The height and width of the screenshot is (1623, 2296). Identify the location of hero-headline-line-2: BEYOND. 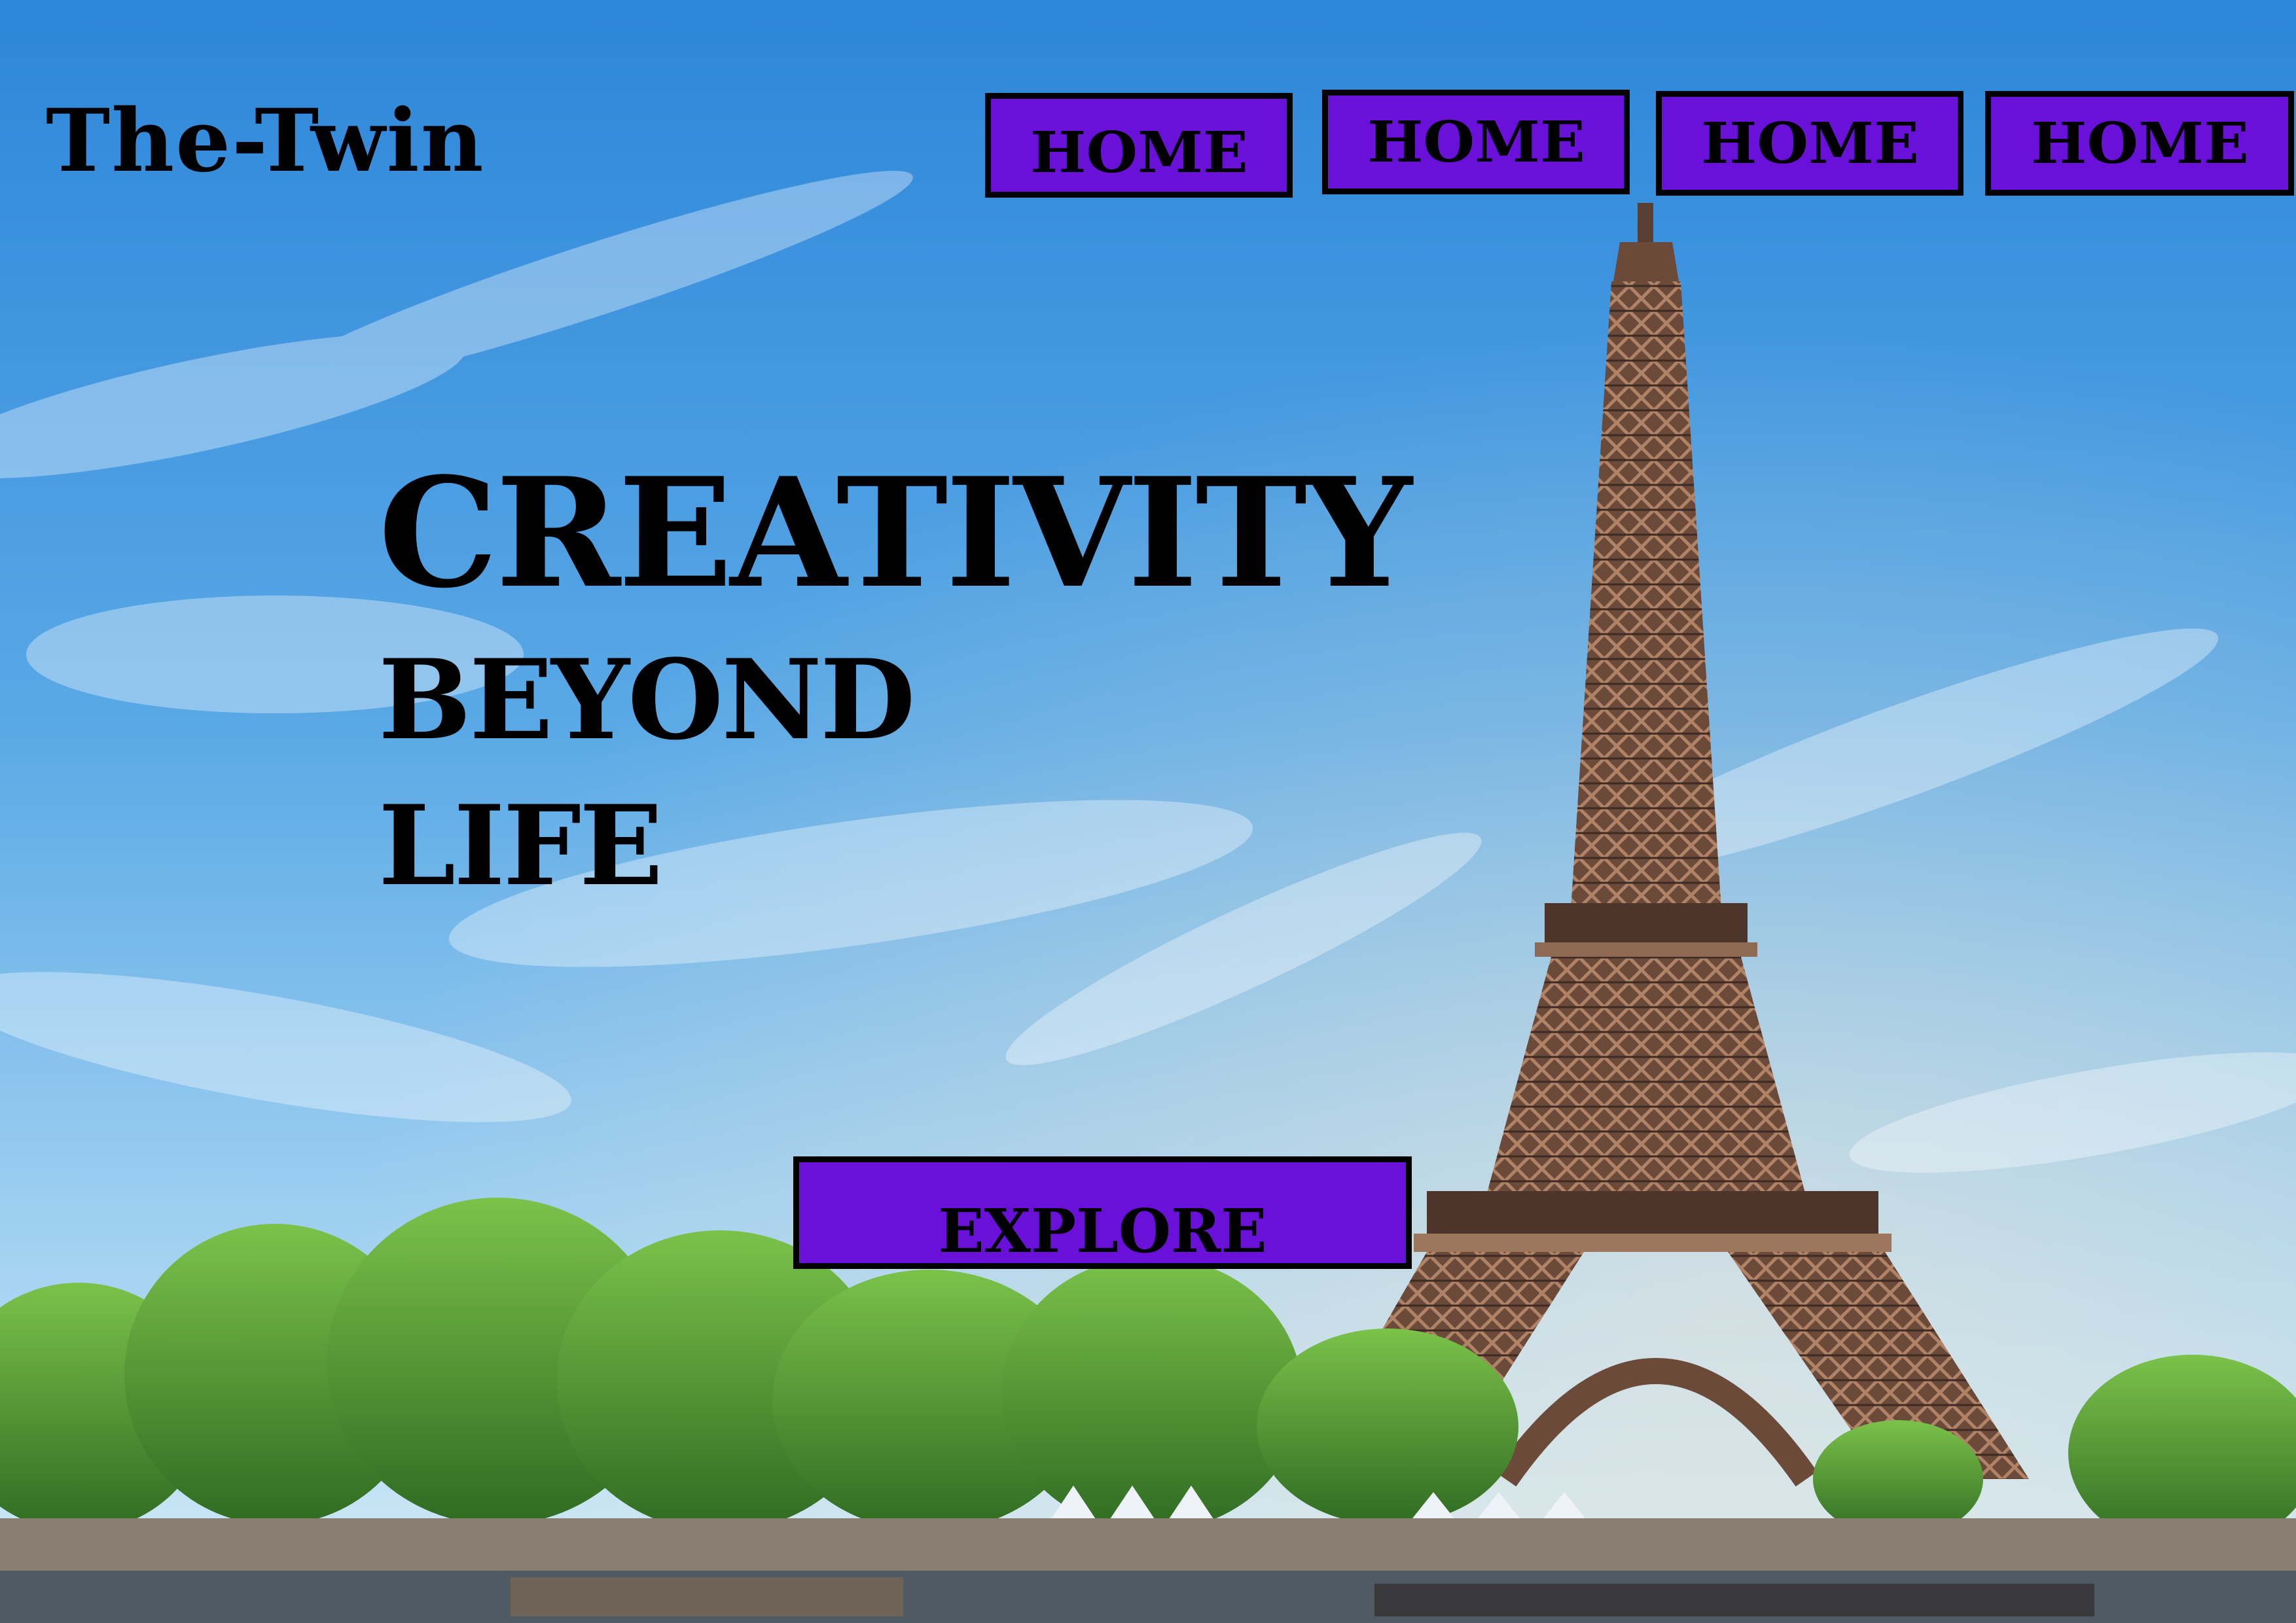
(647, 699).